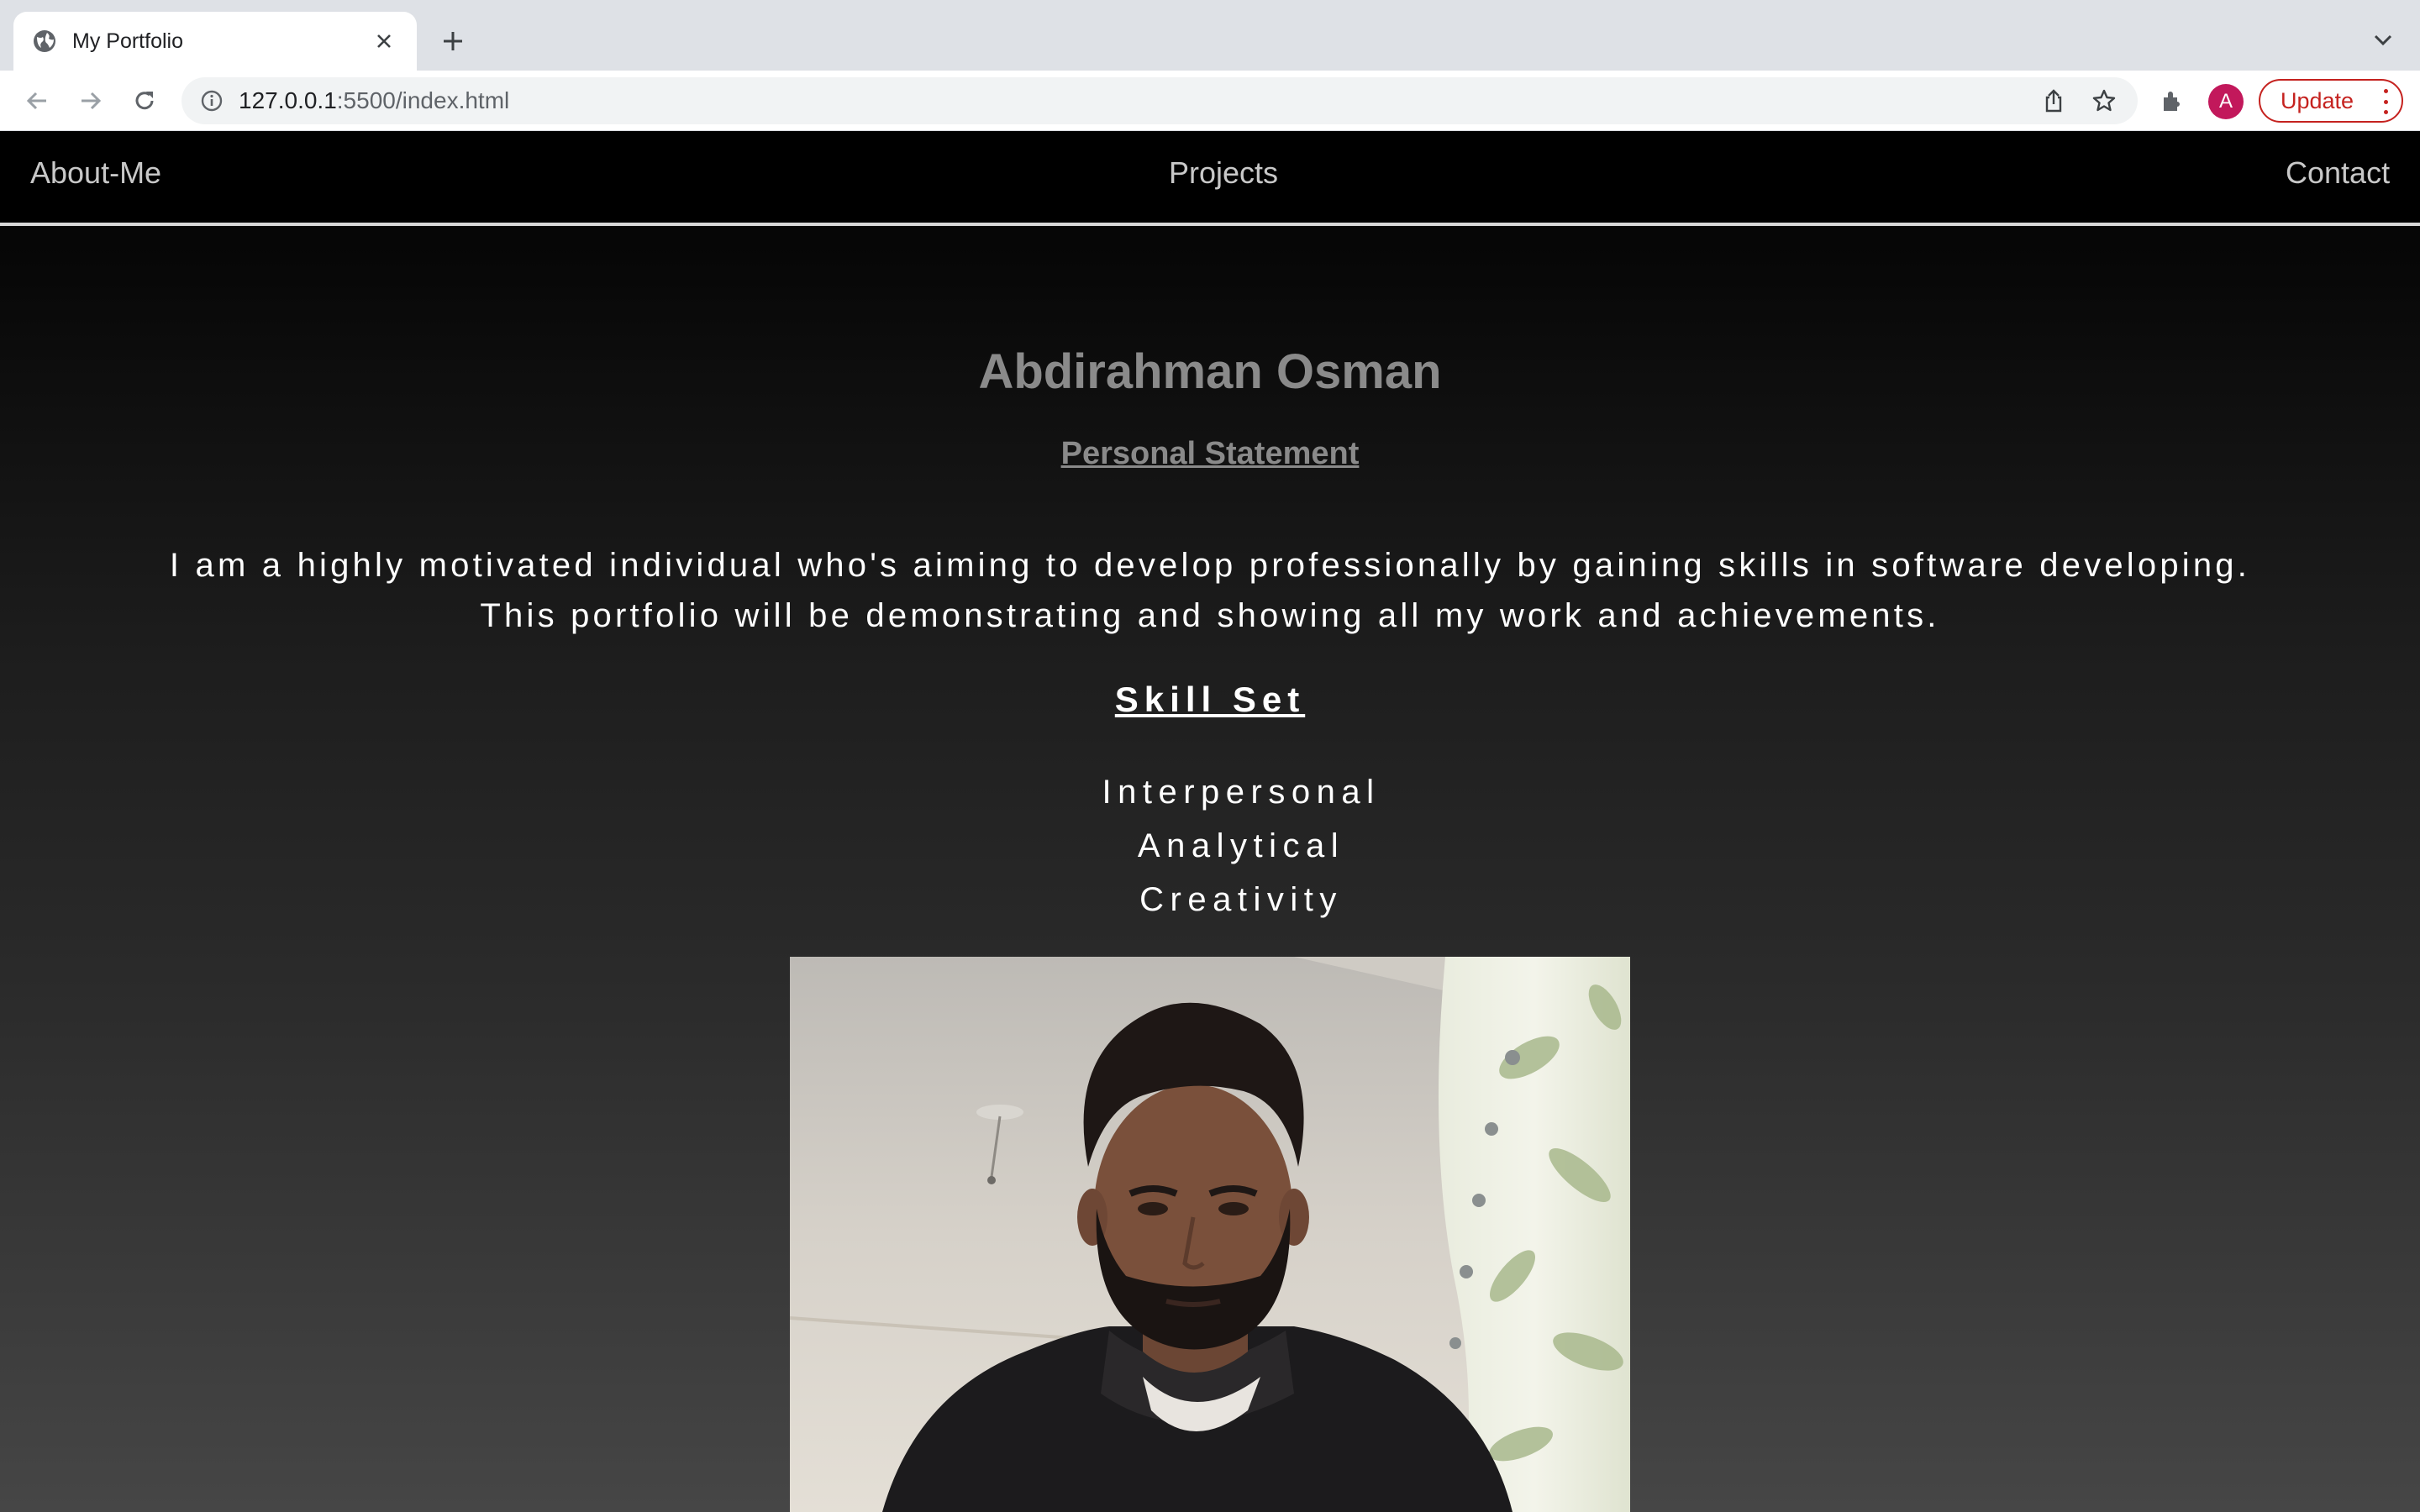  What do you see at coordinates (1210, 453) in the screenshot?
I see `personal-statement-heading: Personal Statement` at bounding box center [1210, 453].